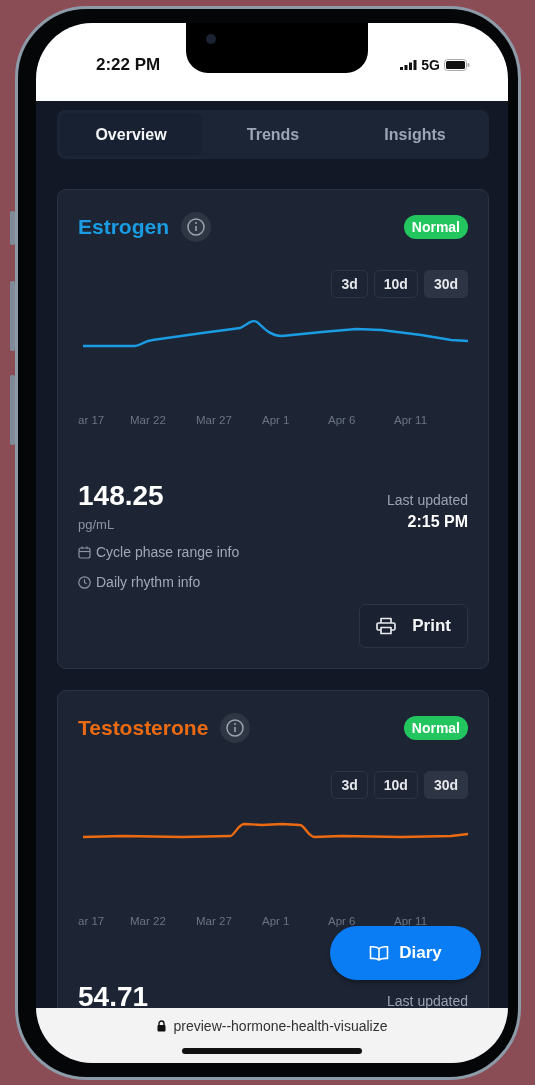 Image resolution: width=535 pixels, height=1085 pixels. What do you see at coordinates (113, 994) in the screenshot?
I see `hormone-value: 54.71` at bounding box center [113, 994].